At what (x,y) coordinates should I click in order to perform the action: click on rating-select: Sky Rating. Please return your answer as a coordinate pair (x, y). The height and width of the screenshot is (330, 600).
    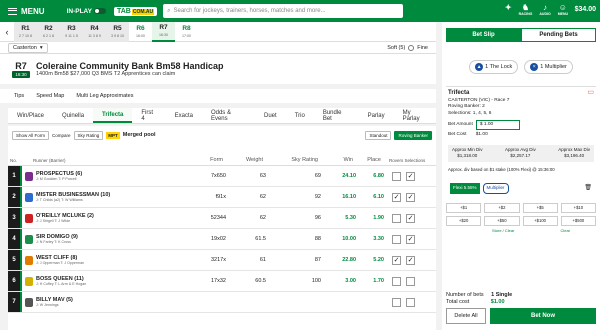
    Looking at the image, I should click on (88, 135).